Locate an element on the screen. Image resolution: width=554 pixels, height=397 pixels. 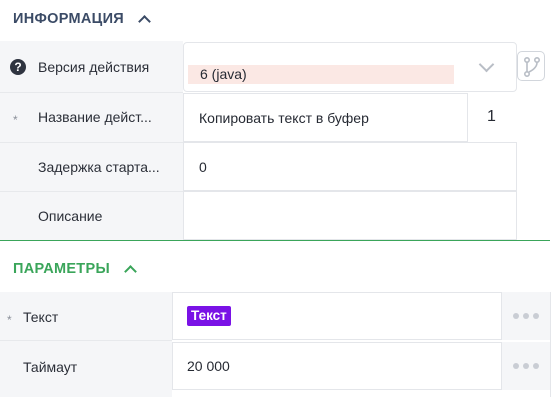
name-value: Копировать текст в буфер is located at coordinates (284, 117).